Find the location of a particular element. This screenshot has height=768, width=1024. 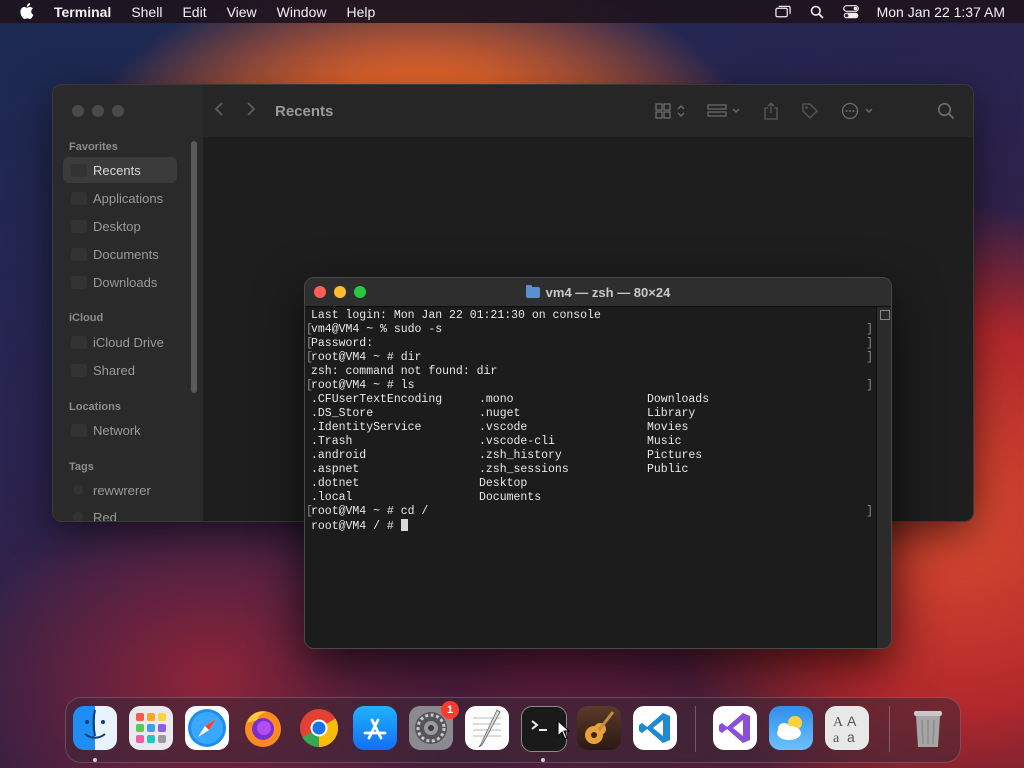

dock-visual-studio is located at coordinates (735, 728).